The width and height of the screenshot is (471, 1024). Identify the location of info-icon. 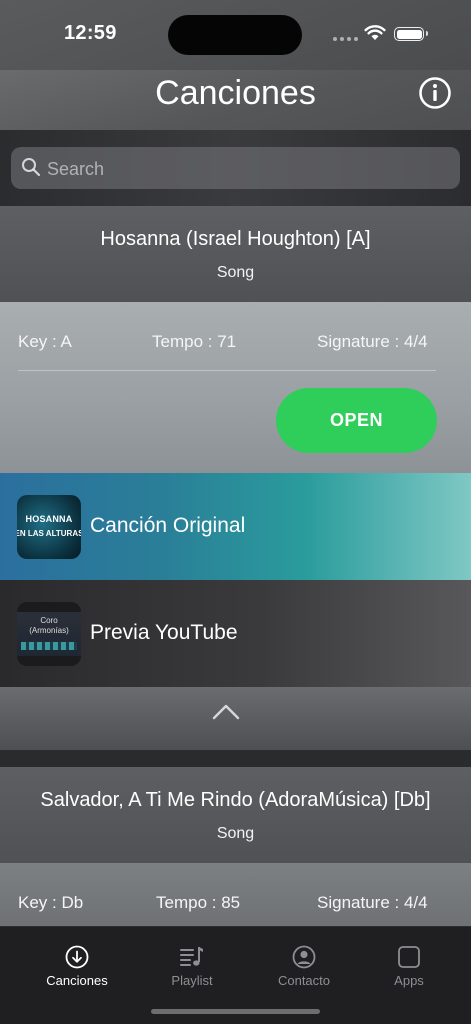
(435, 93).